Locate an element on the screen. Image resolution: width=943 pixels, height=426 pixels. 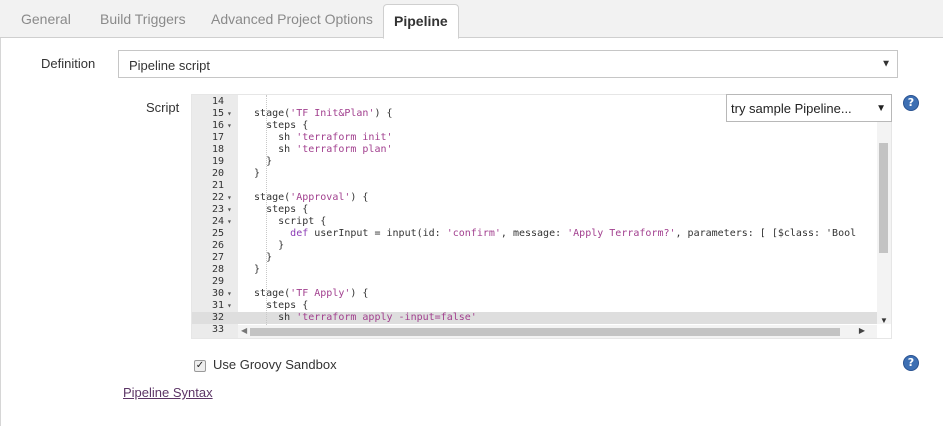
code-text: sh 'terraform plan' is located at coordinates (317, 149).